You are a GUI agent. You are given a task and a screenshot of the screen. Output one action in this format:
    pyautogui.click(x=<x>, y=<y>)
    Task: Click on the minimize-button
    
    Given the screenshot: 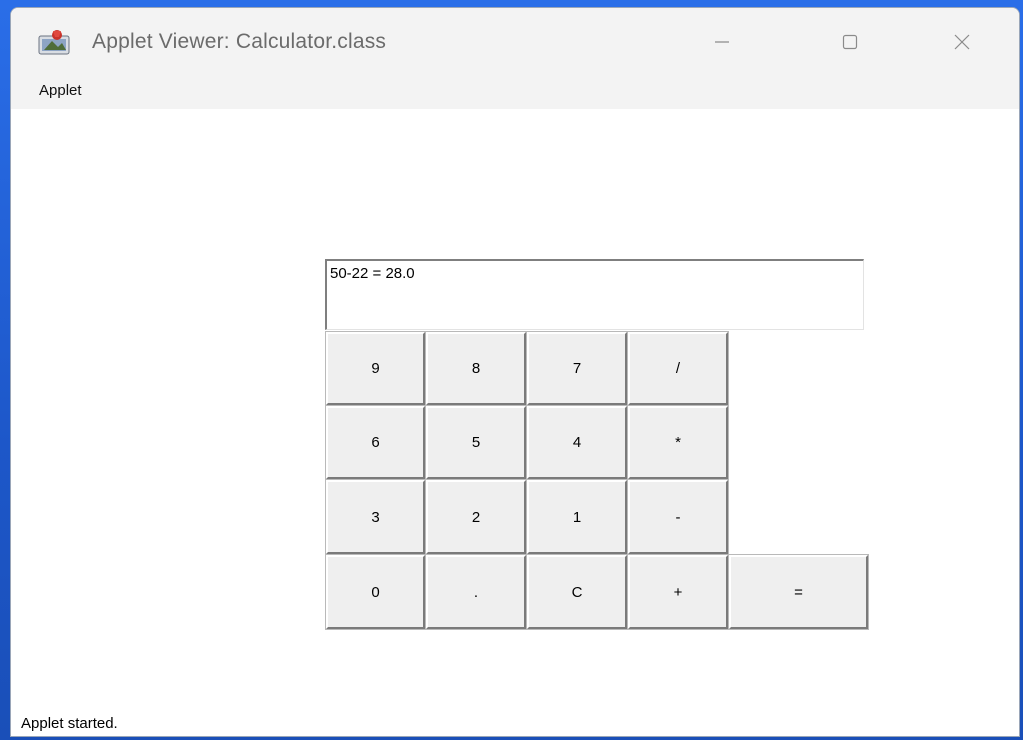 What is the action you would take?
    pyautogui.click(x=722, y=42)
    